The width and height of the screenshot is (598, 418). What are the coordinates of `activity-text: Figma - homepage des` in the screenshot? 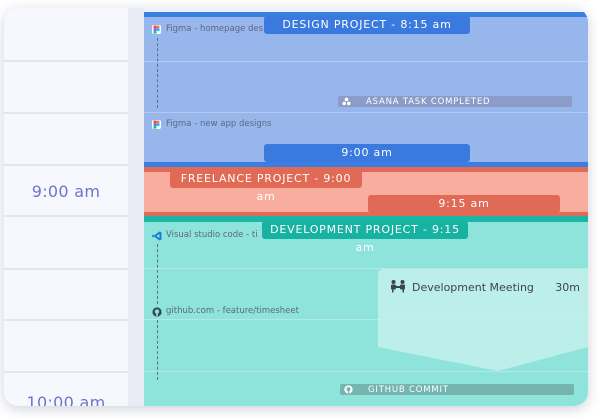 It's located at (215, 29).